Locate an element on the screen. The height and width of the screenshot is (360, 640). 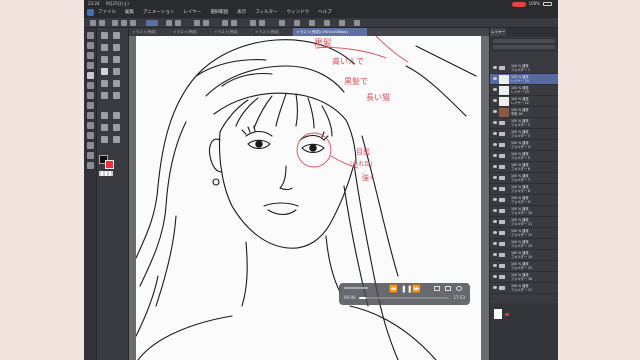
open-icon is located at coordinates (124, 23).